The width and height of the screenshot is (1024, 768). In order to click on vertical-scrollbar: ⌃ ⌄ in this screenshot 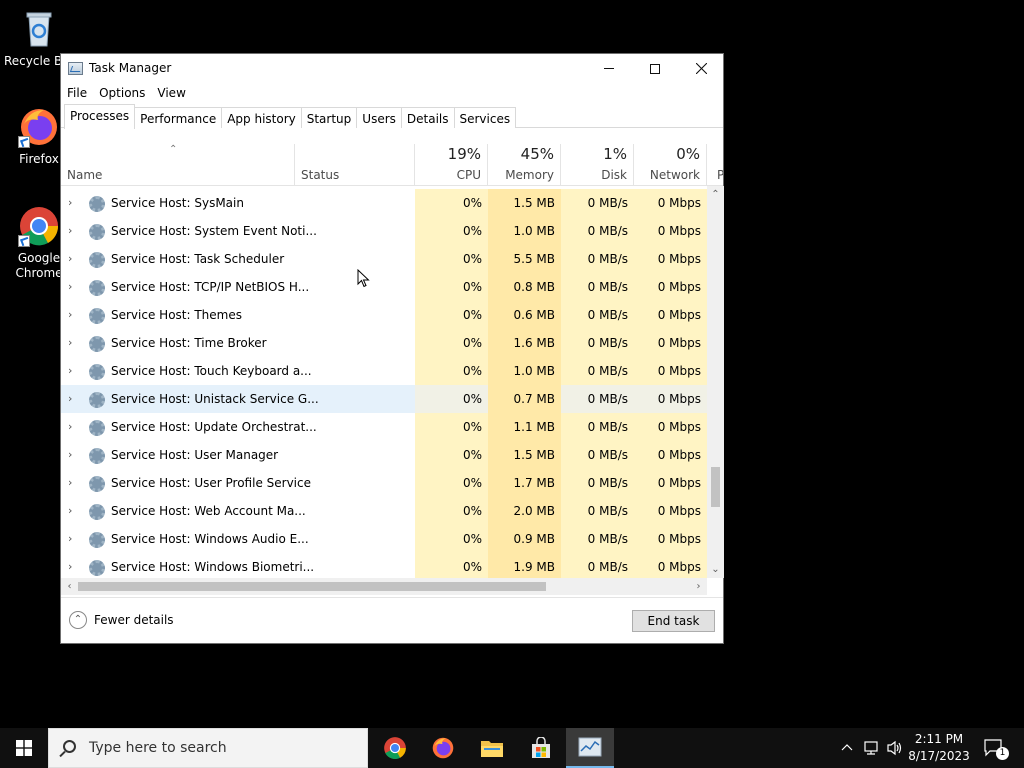, I will do `click(715, 382)`.